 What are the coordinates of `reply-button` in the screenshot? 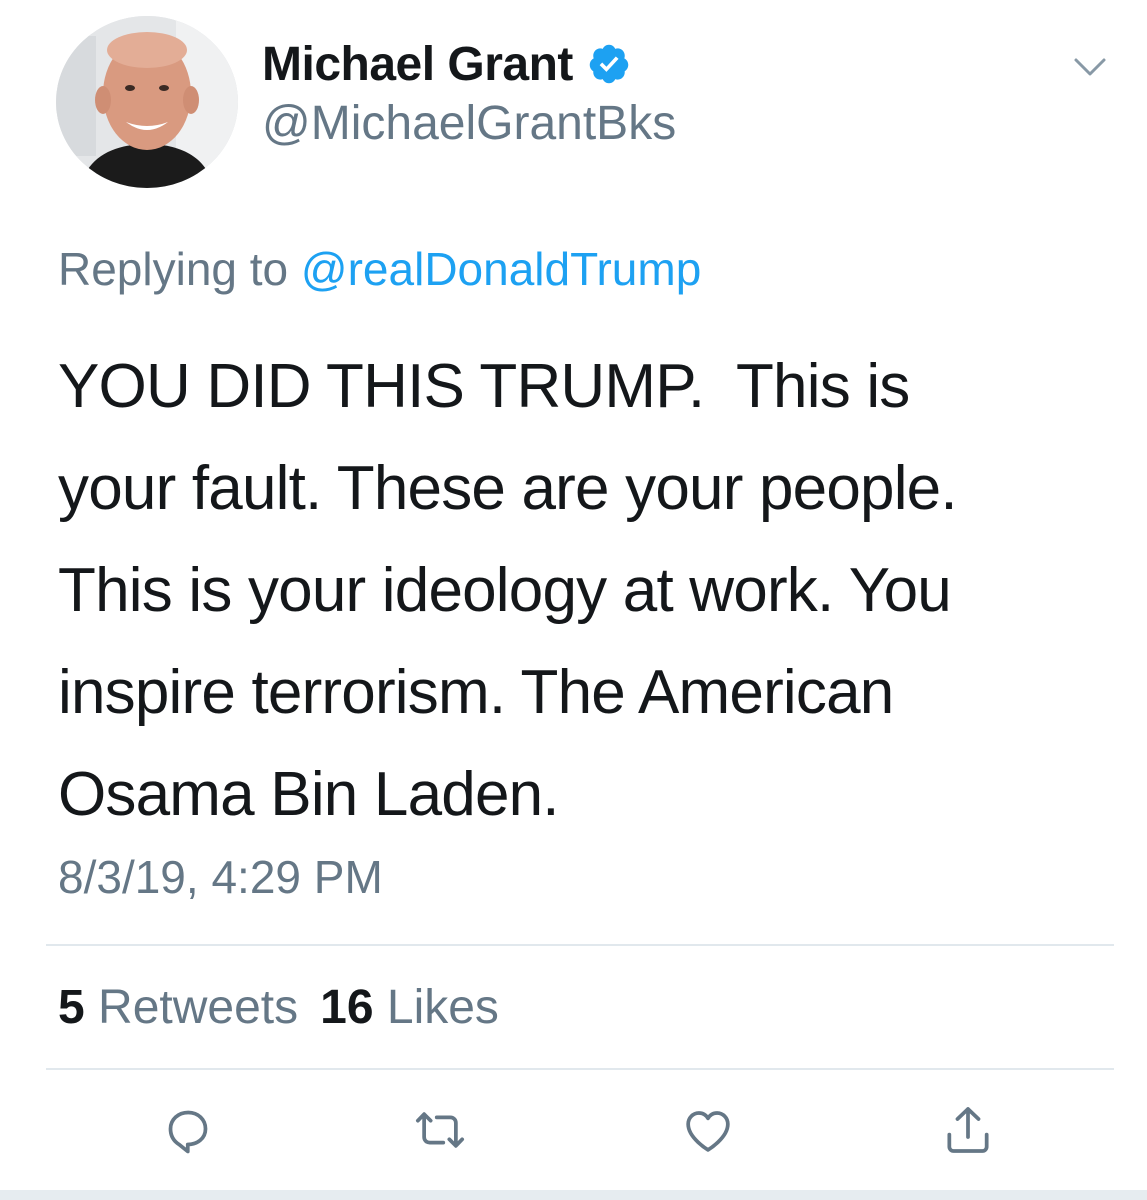 It's located at (188, 1130).